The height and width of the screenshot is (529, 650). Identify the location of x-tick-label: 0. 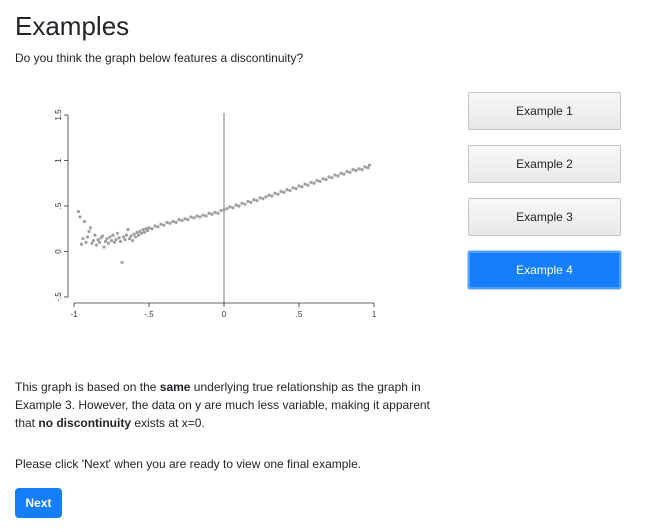
(224, 314).